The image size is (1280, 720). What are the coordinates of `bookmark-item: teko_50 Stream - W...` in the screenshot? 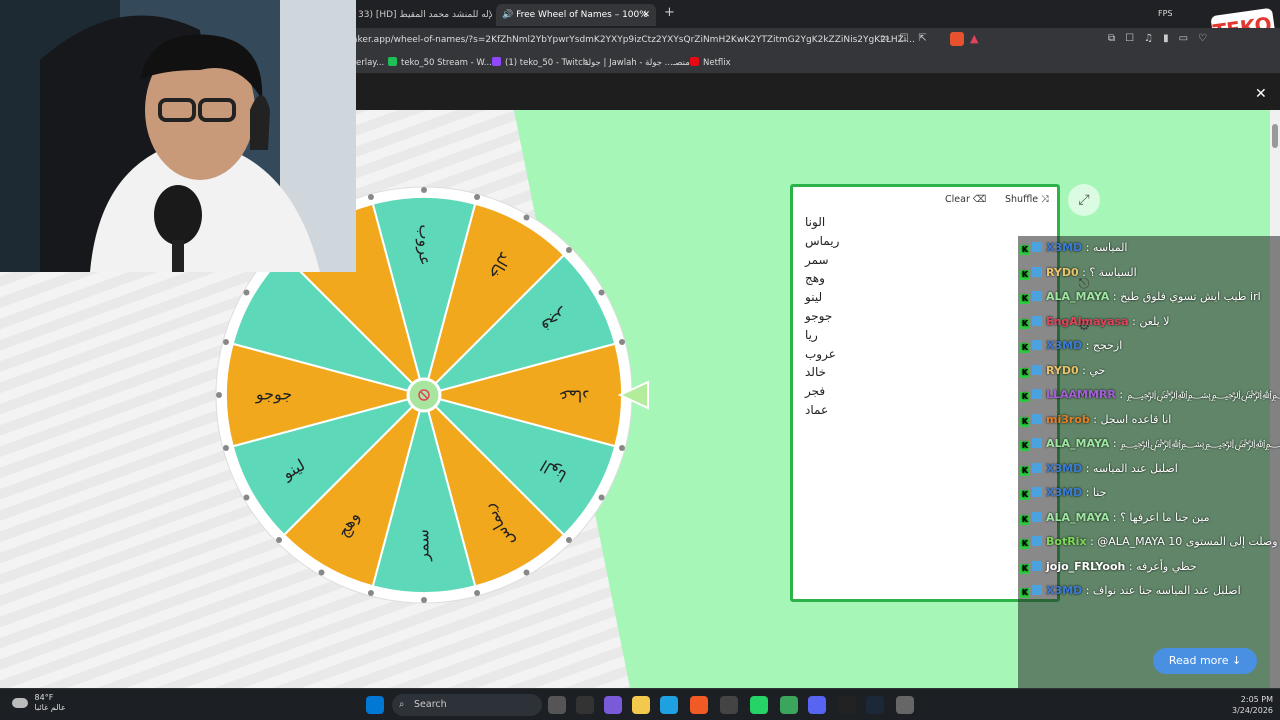 It's located at (440, 63).